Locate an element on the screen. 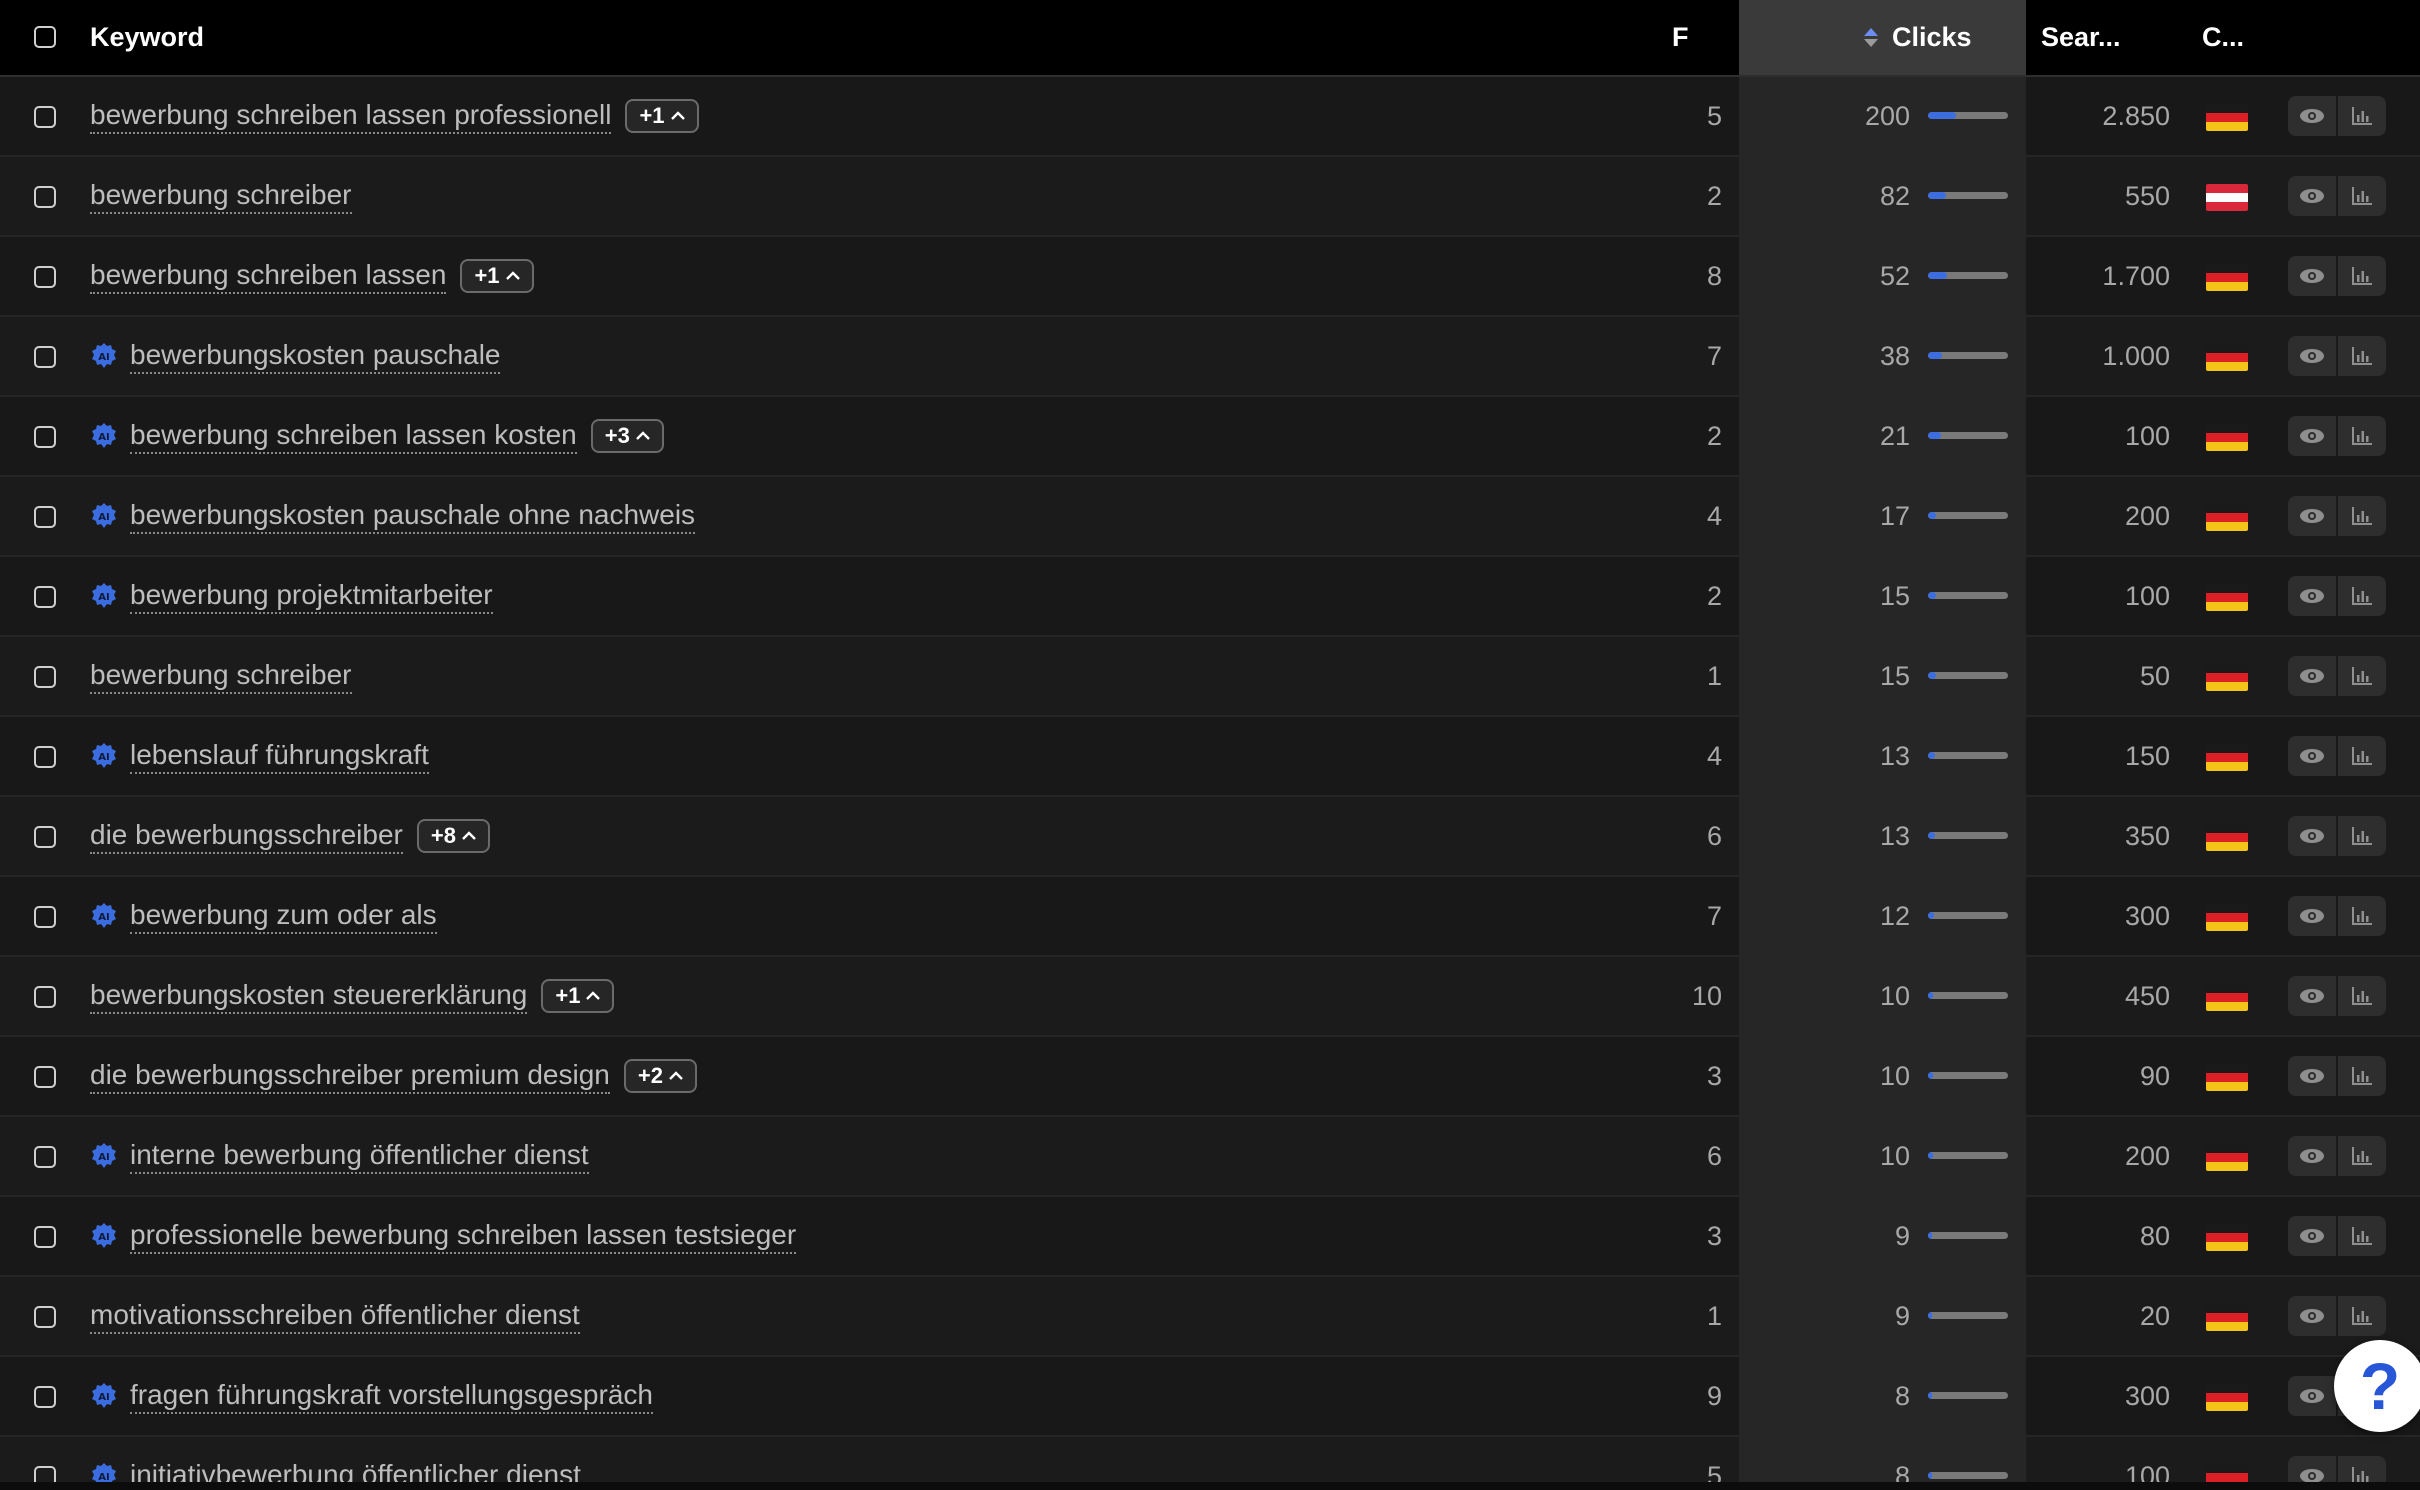 This screenshot has width=2420, height=1490. keyword-link: bewerbungskosten pauschale ohne nachweis is located at coordinates (413, 516).